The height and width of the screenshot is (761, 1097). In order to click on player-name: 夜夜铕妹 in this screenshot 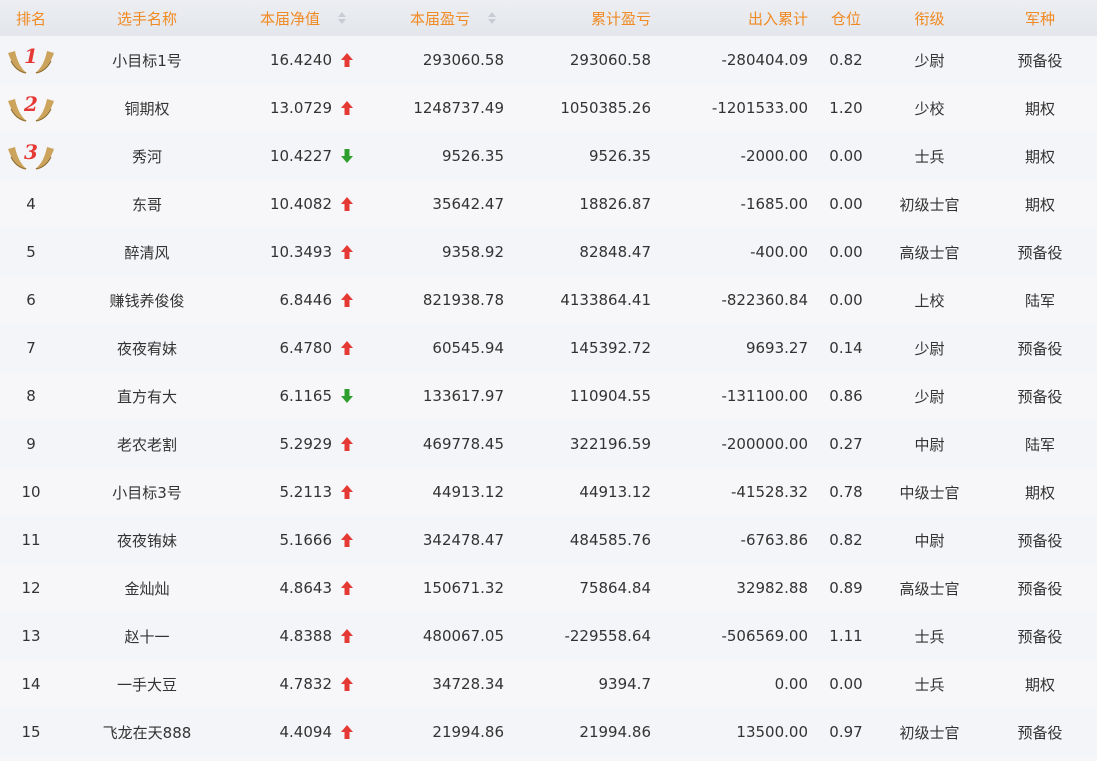, I will do `click(146, 540)`.